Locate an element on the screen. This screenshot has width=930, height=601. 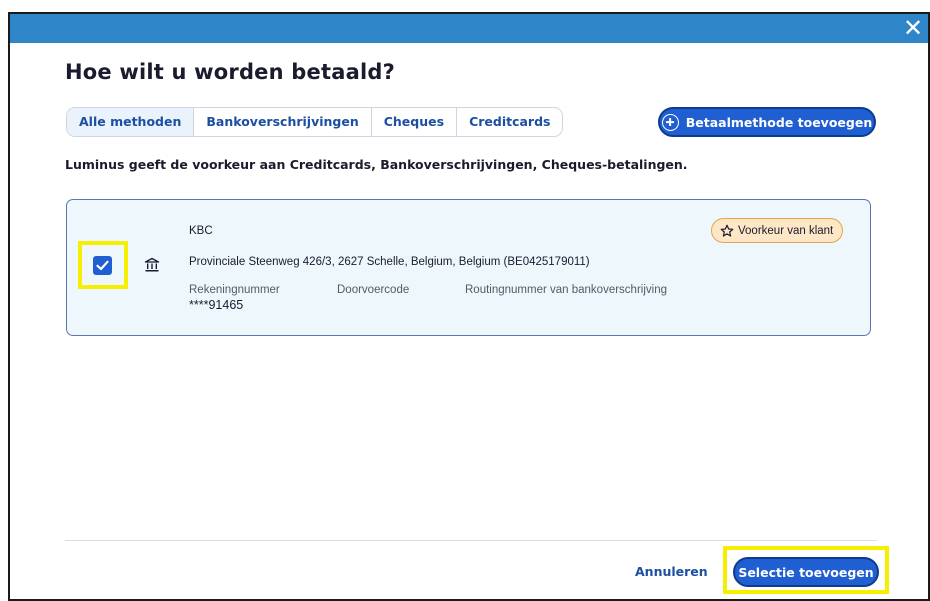
method-checkbox is located at coordinates (102, 265).